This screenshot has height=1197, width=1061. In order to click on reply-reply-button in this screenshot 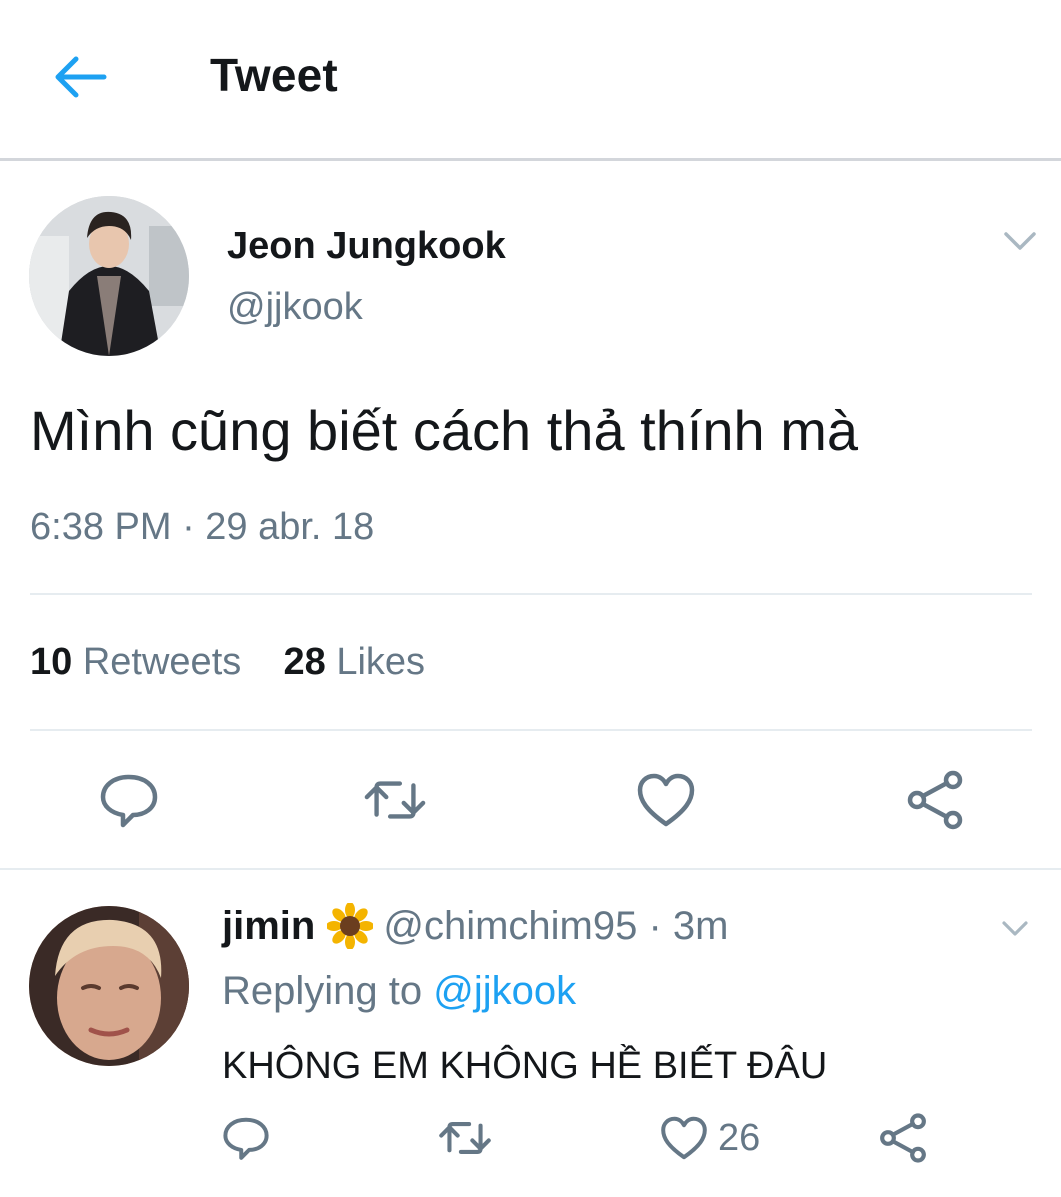, I will do `click(246, 1138)`.